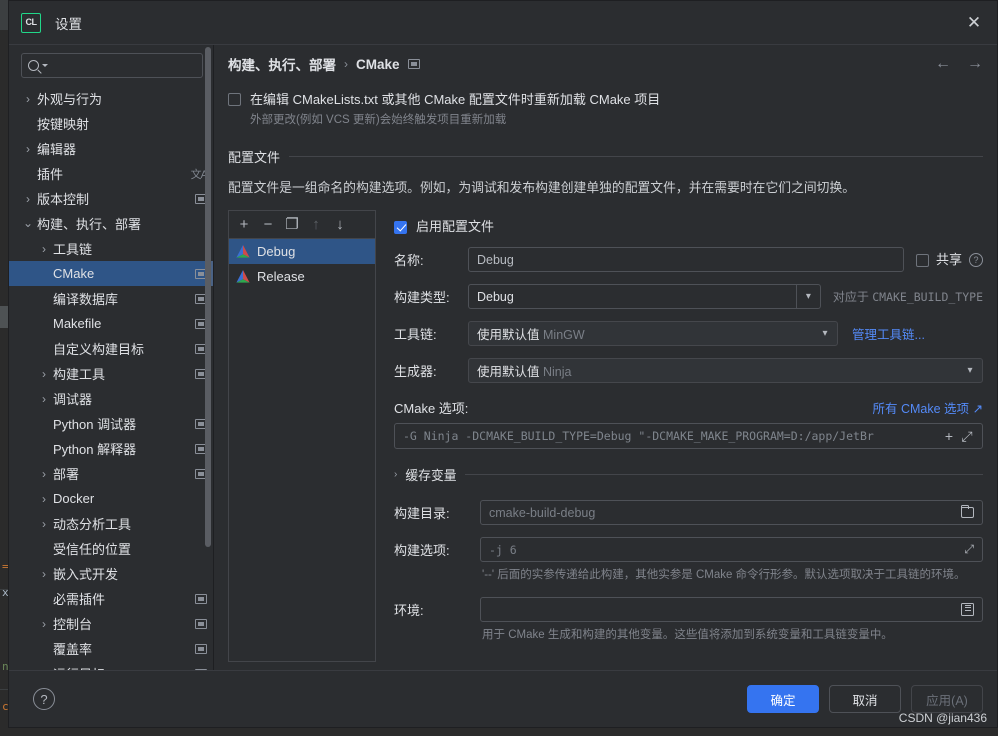 The width and height of the screenshot is (998, 736). Describe the element at coordinates (928, 407) in the screenshot. I see `all-cmake-options-link: 所有 CMake 选项 ↗` at that location.